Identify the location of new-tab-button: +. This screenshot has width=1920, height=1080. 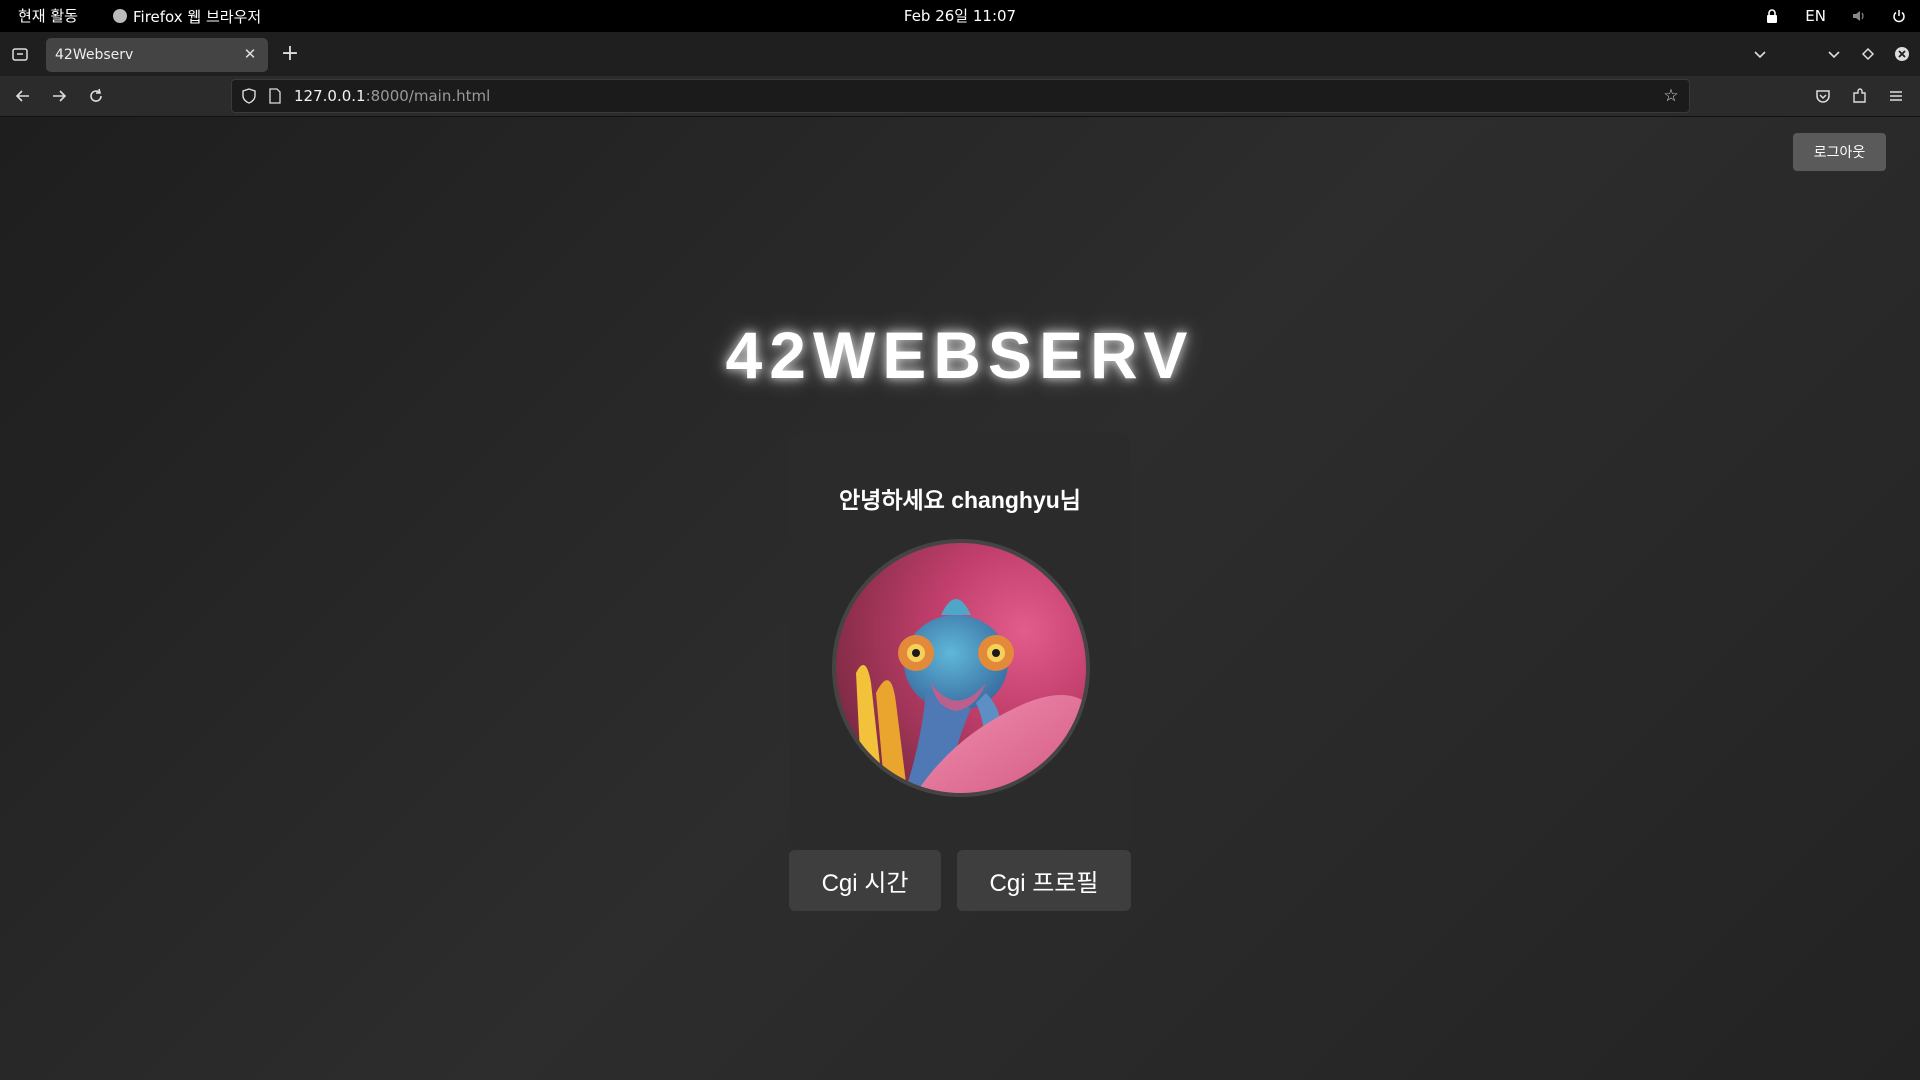
(290, 54).